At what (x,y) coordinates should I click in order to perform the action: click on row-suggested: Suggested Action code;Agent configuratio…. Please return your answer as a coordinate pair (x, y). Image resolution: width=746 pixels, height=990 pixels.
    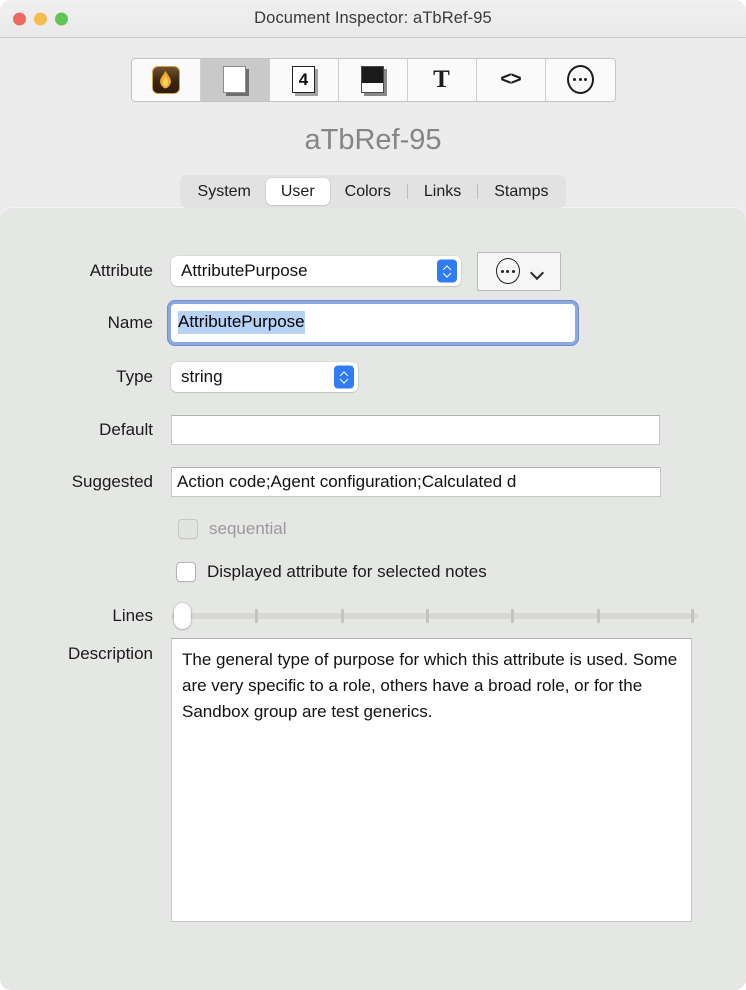
    Looking at the image, I should click on (373, 482).